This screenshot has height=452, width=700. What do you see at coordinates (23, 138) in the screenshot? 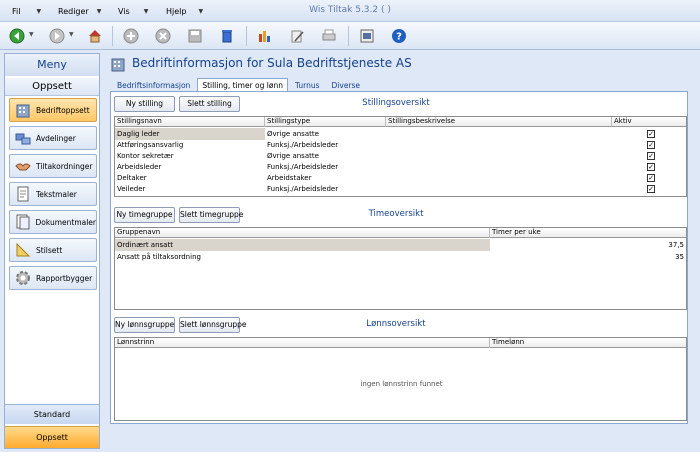
I see `departments-icon` at bounding box center [23, 138].